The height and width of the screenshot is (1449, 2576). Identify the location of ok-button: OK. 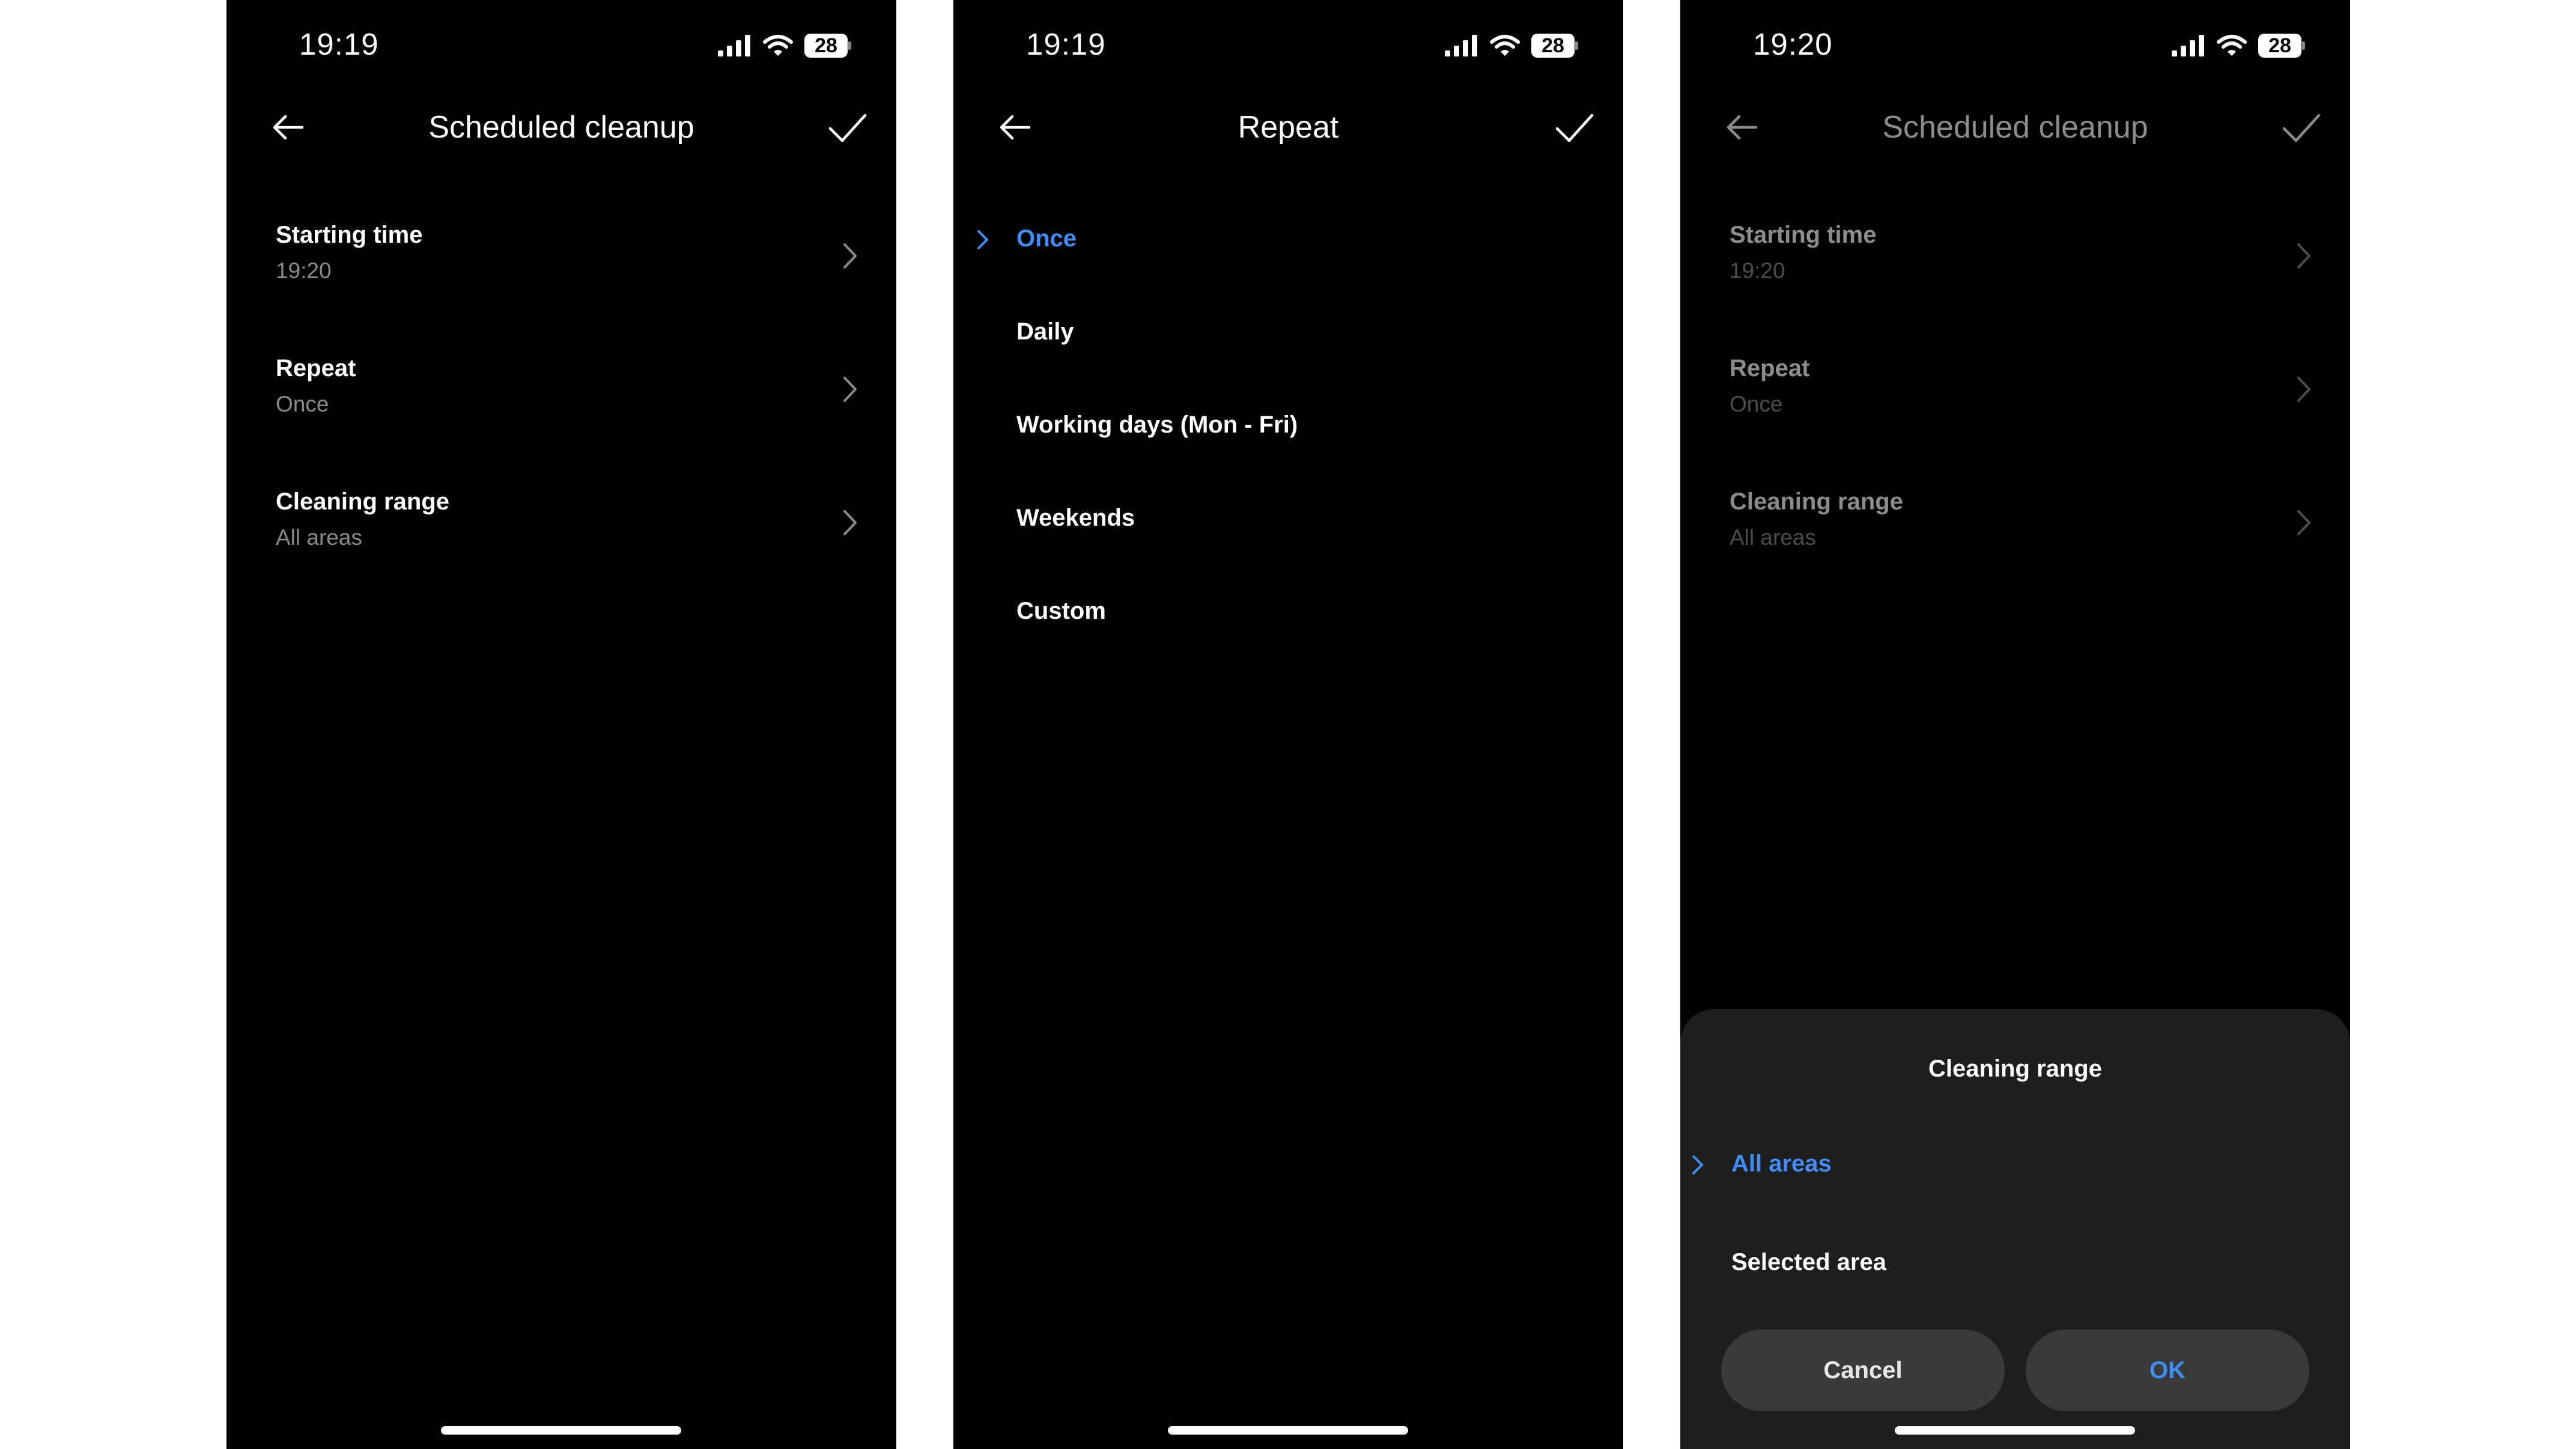
(2167, 1370).